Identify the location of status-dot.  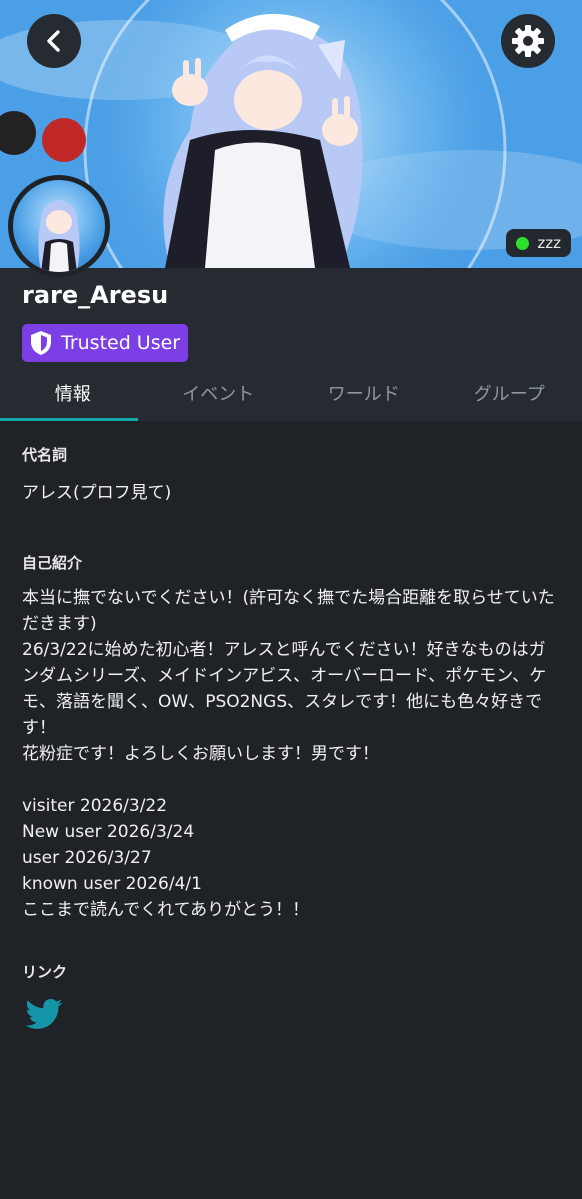
(523, 243).